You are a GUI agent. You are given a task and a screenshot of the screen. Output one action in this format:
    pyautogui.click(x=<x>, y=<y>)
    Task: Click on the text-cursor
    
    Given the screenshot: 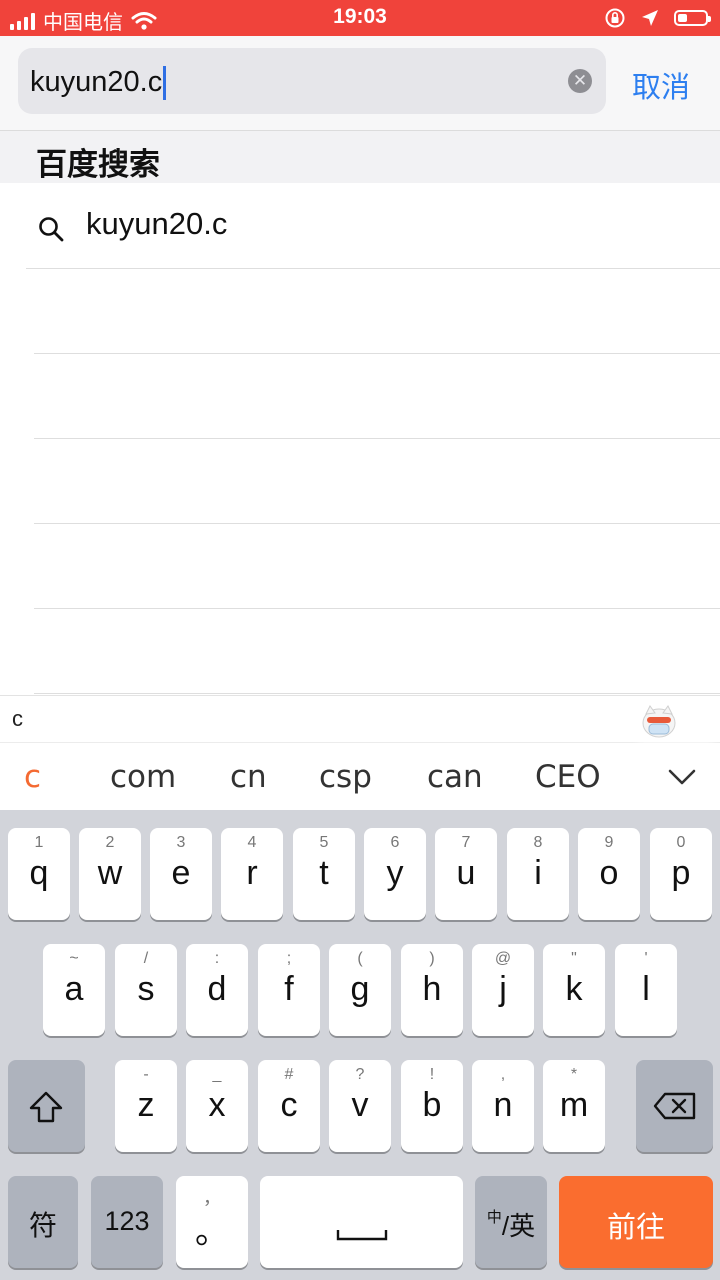 What is the action you would take?
    pyautogui.click(x=165, y=83)
    